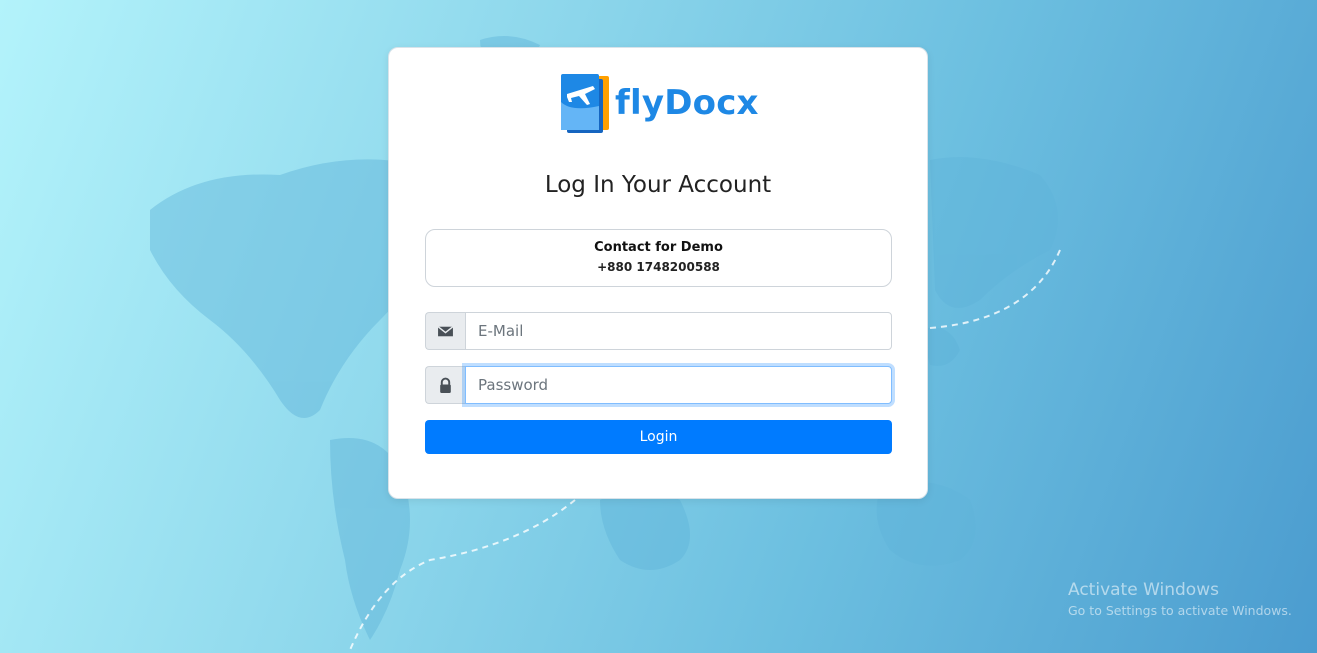  I want to click on password-input-group, so click(658, 385).